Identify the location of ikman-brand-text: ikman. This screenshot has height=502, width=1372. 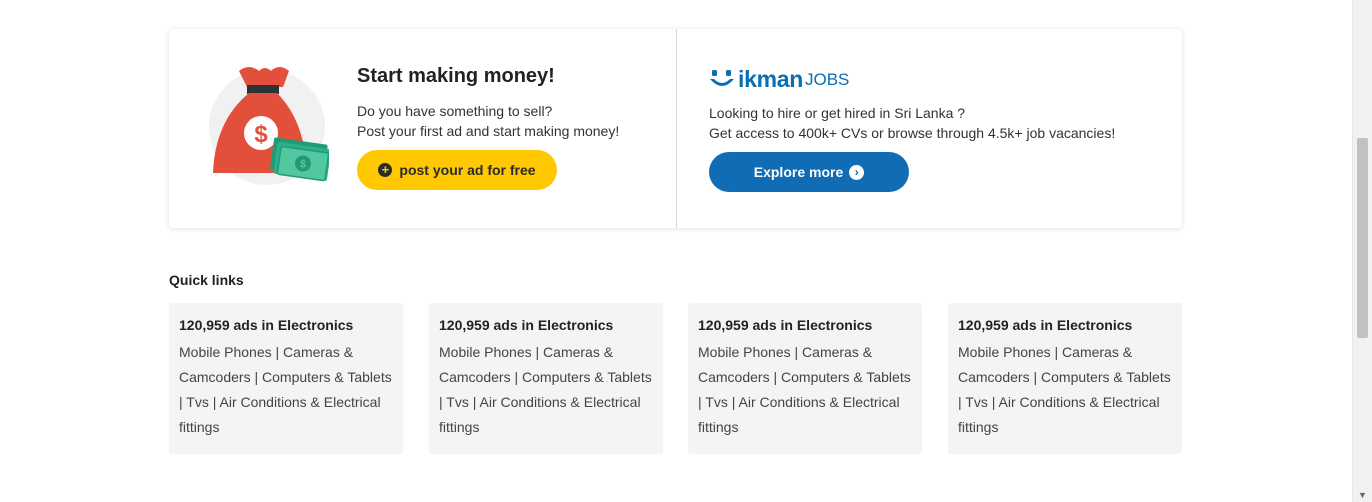
(770, 79).